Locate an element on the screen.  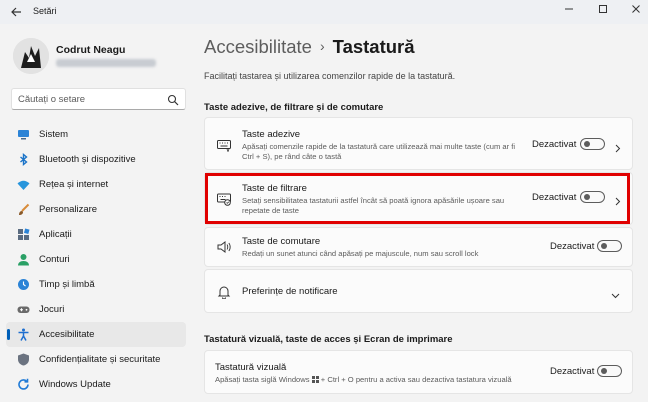
sticky-keys-icon is located at coordinates (224, 145).